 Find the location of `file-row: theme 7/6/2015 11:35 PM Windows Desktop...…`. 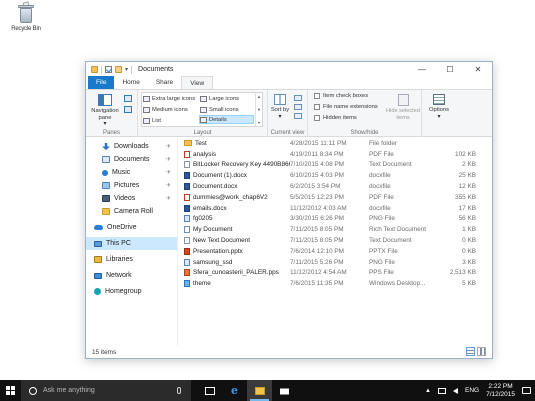

file-row: theme 7/6/2015 11:35 PM Windows Desktop...… is located at coordinates (335, 283).